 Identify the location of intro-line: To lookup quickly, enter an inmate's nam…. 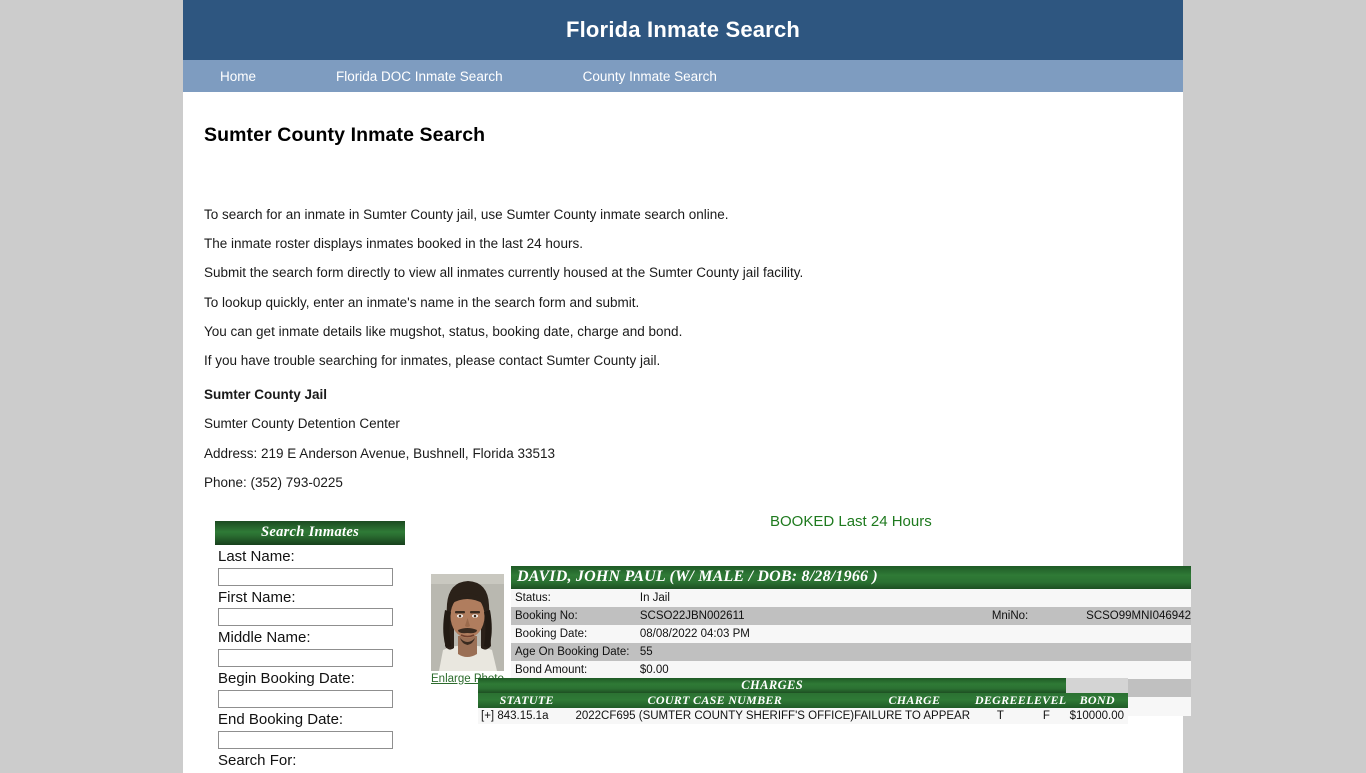
(422, 302).